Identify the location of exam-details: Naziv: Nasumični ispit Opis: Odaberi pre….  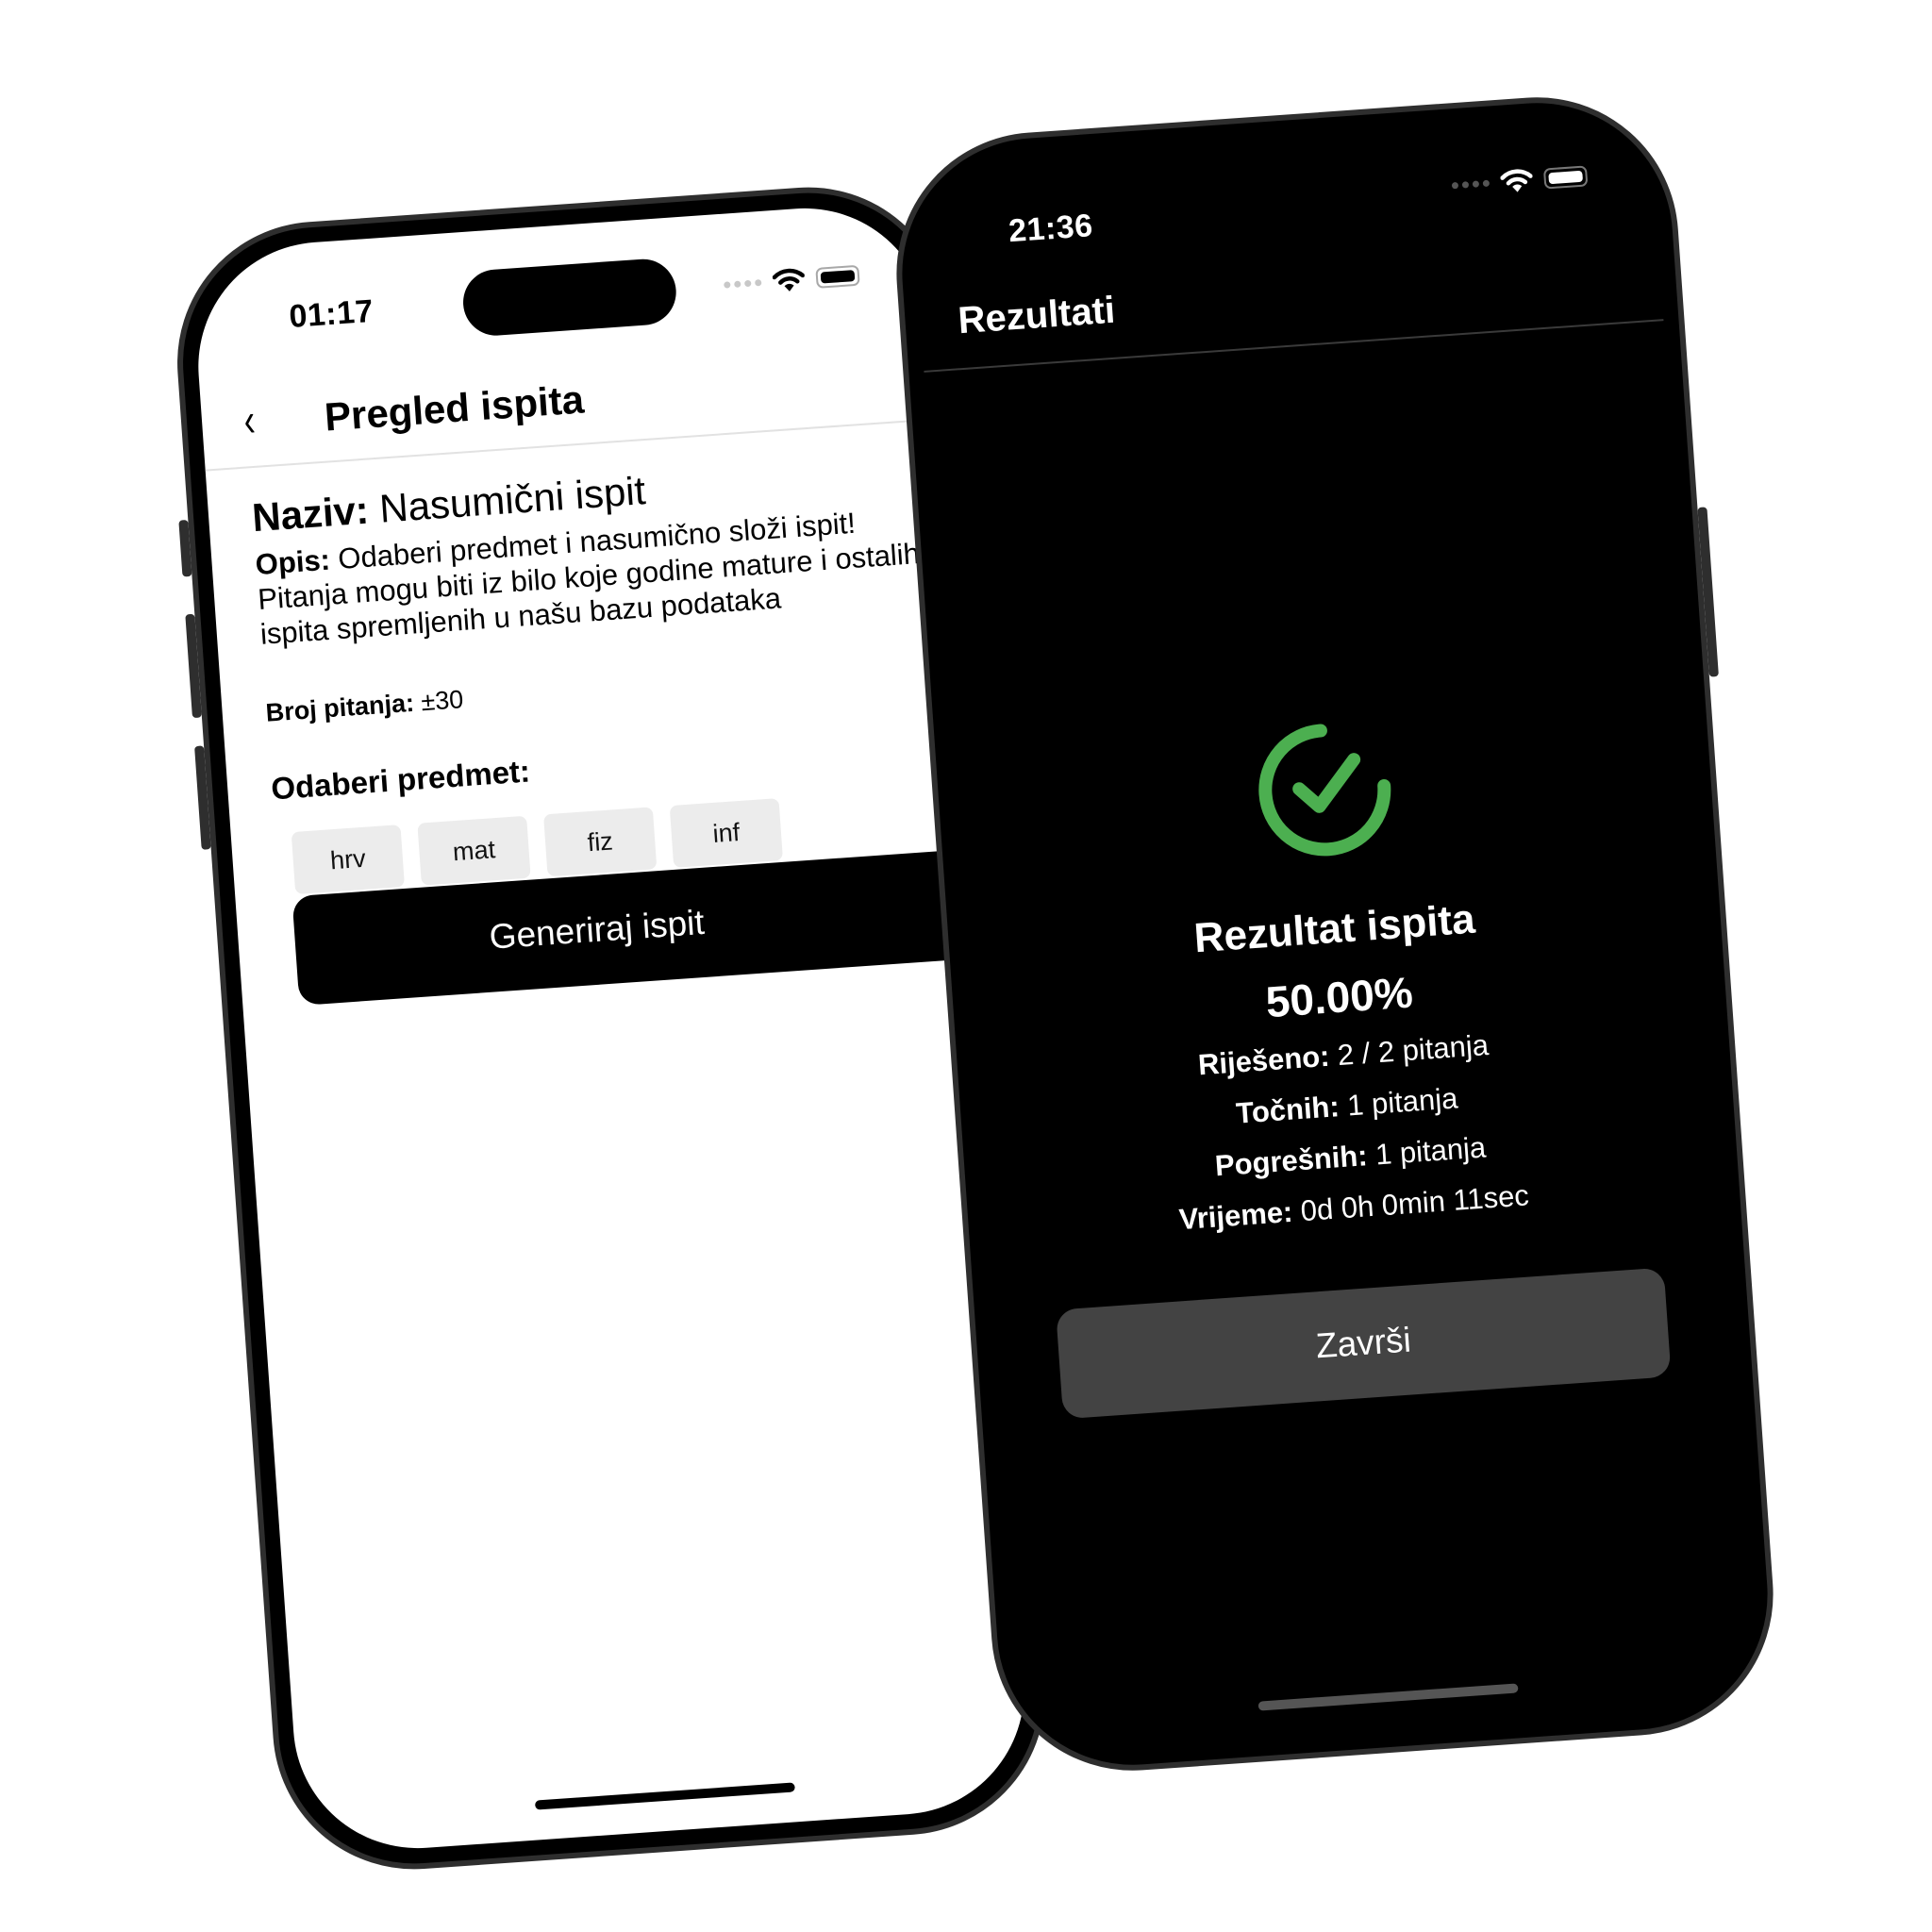
(599, 671).